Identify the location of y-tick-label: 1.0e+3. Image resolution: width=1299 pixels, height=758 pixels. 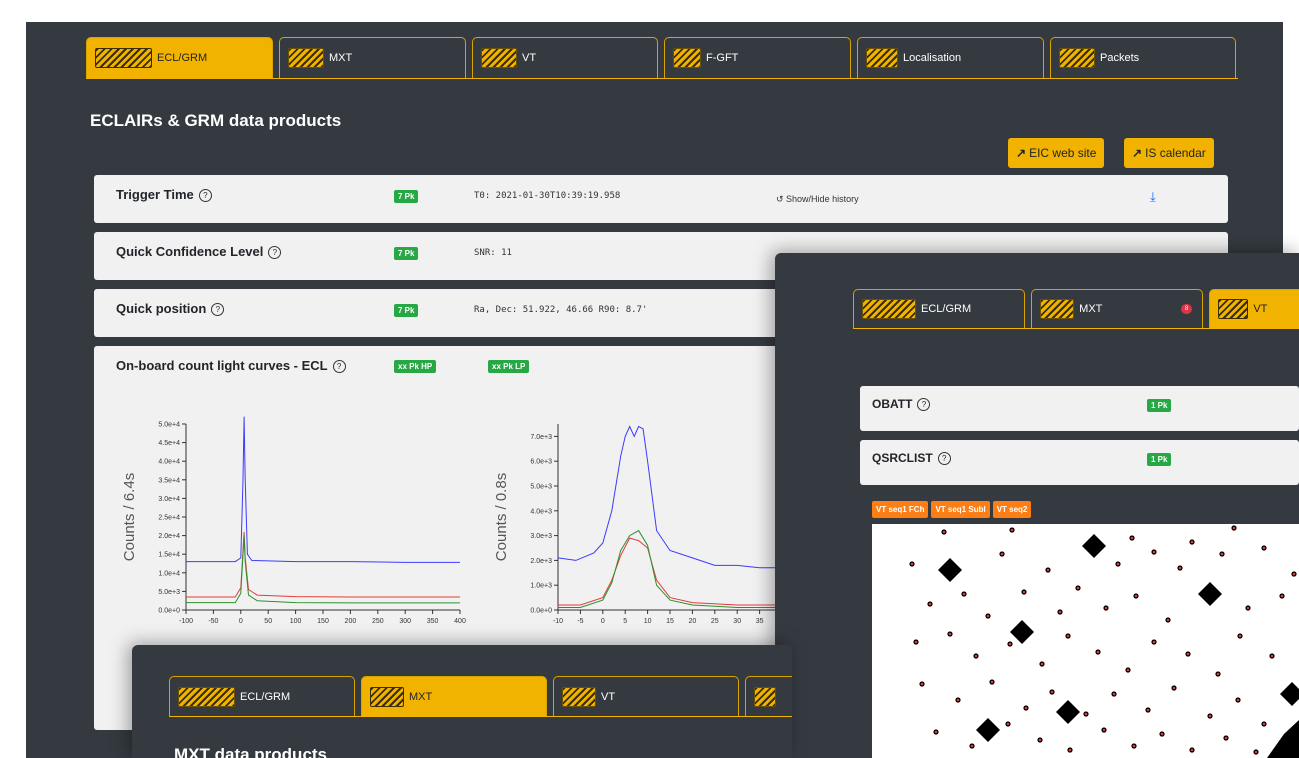
(541, 586).